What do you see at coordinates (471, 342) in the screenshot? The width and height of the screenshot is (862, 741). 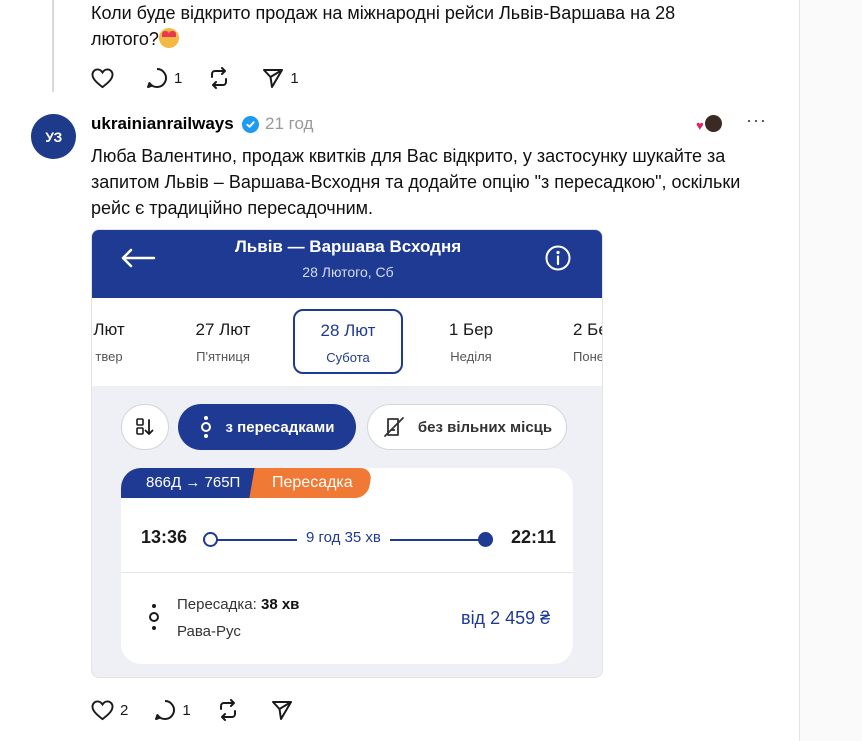 I see `date-item: 1 Бер Неділя` at bounding box center [471, 342].